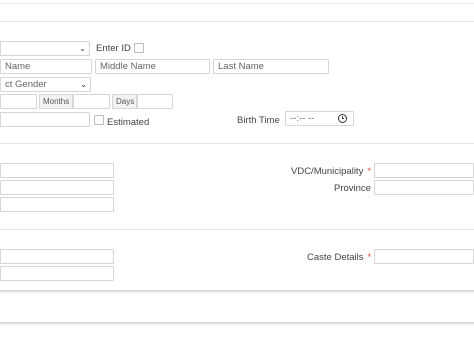 This screenshot has width=474, height=355. What do you see at coordinates (302, 118) in the screenshot?
I see `birth-time-value: --:-- --` at bounding box center [302, 118].